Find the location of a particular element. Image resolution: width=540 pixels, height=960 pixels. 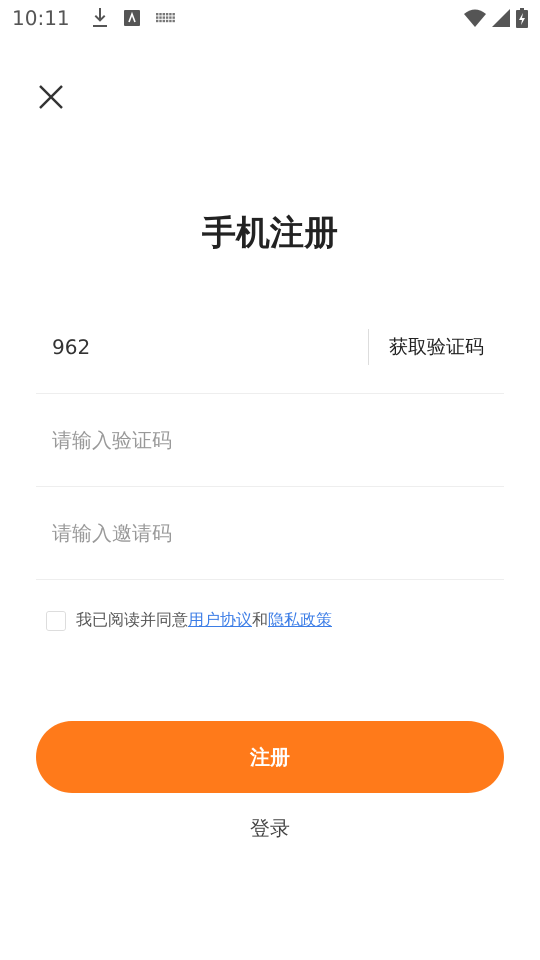

agree-checkbox is located at coordinates (56, 620).